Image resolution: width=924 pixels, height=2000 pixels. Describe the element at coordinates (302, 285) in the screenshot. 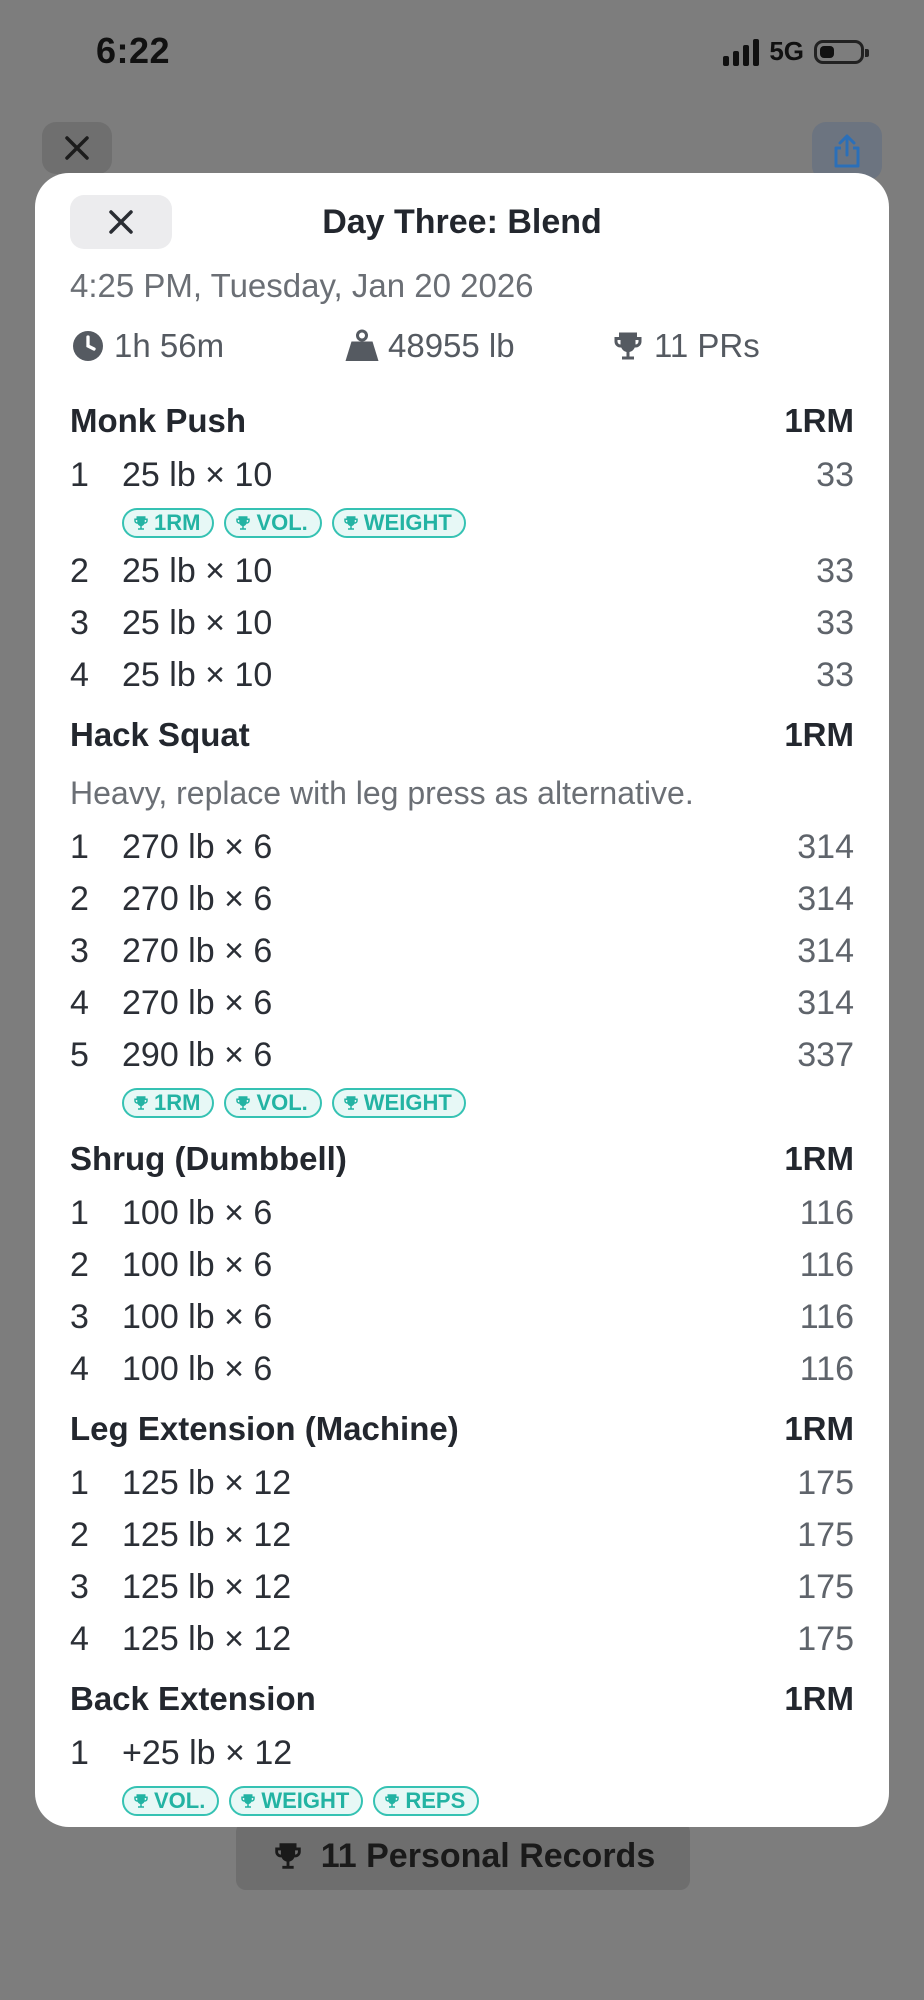

I see `workout-datetime: 4:25 PM, Tuesday, Jan 20 2026` at that location.